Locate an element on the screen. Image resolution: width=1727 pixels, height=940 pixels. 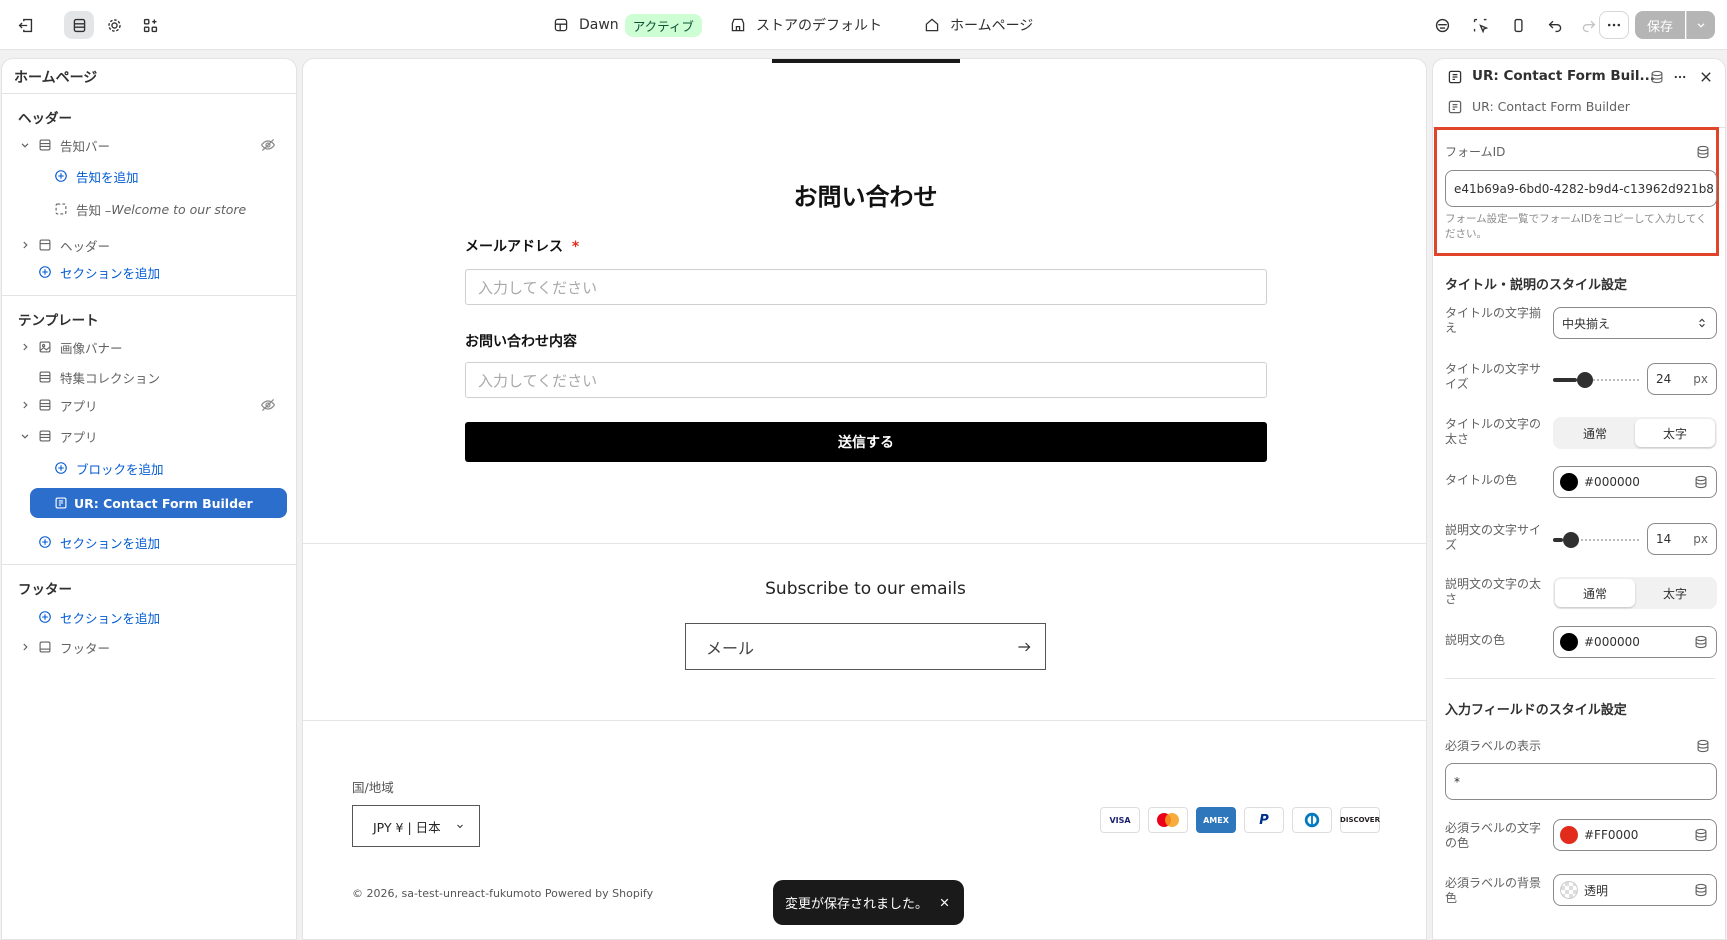
required-bg-value: 透明 is located at coordinates (1596, 890).